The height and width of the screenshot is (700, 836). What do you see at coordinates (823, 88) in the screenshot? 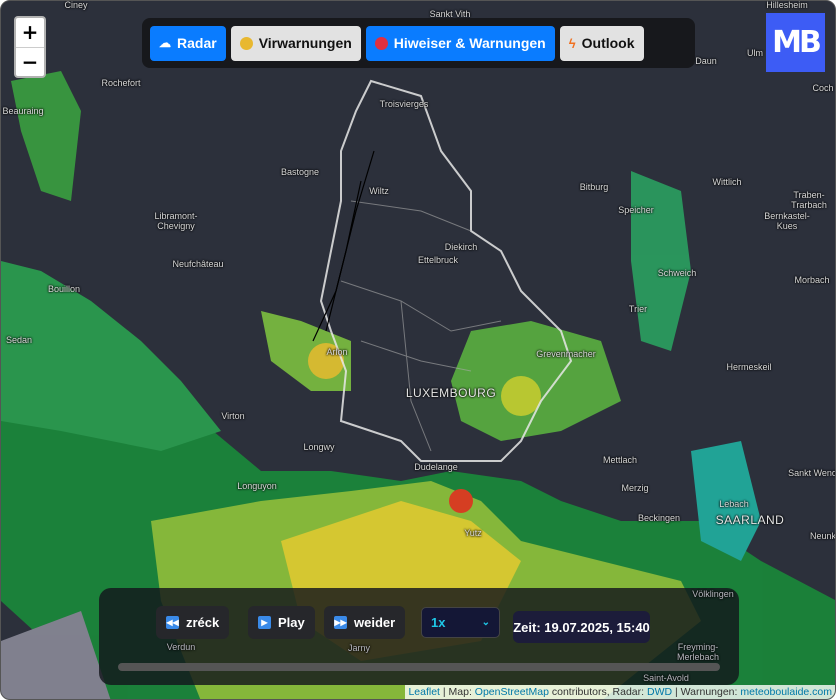
I see `town-label: Coch` at bounding box center [823, 88].